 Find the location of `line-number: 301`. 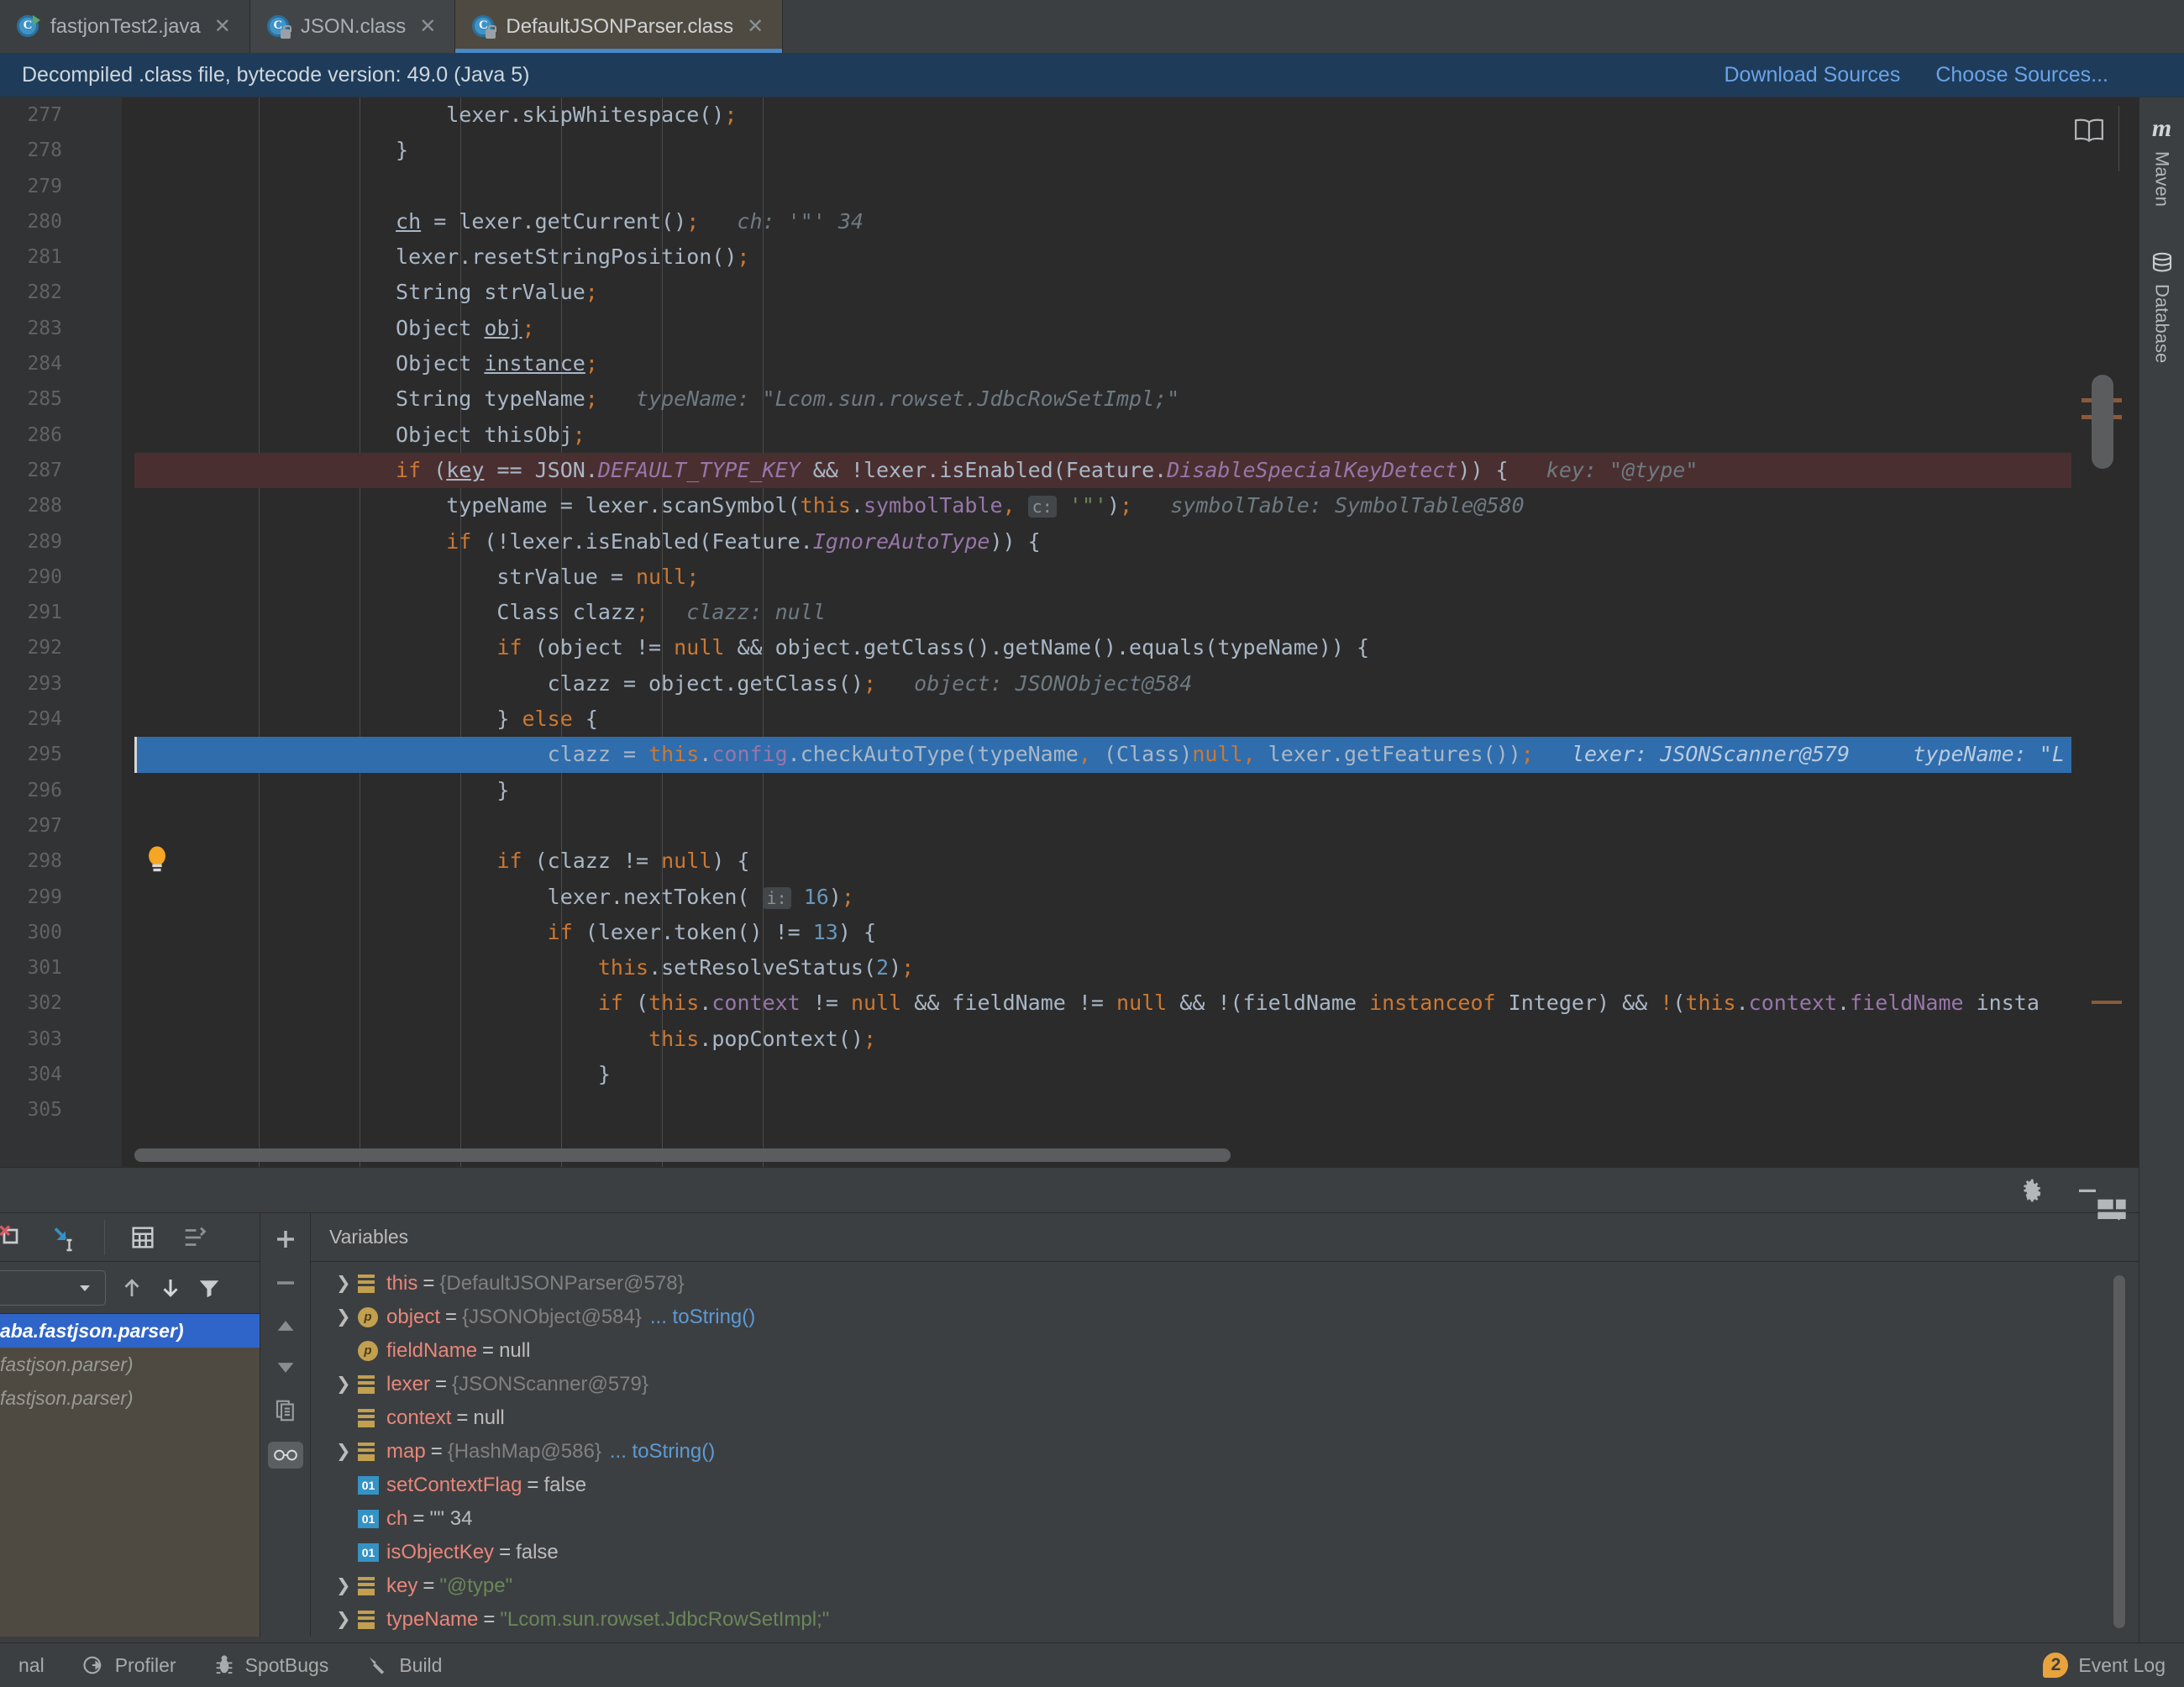

line-number: 301 is located at coordinates (44, 968).